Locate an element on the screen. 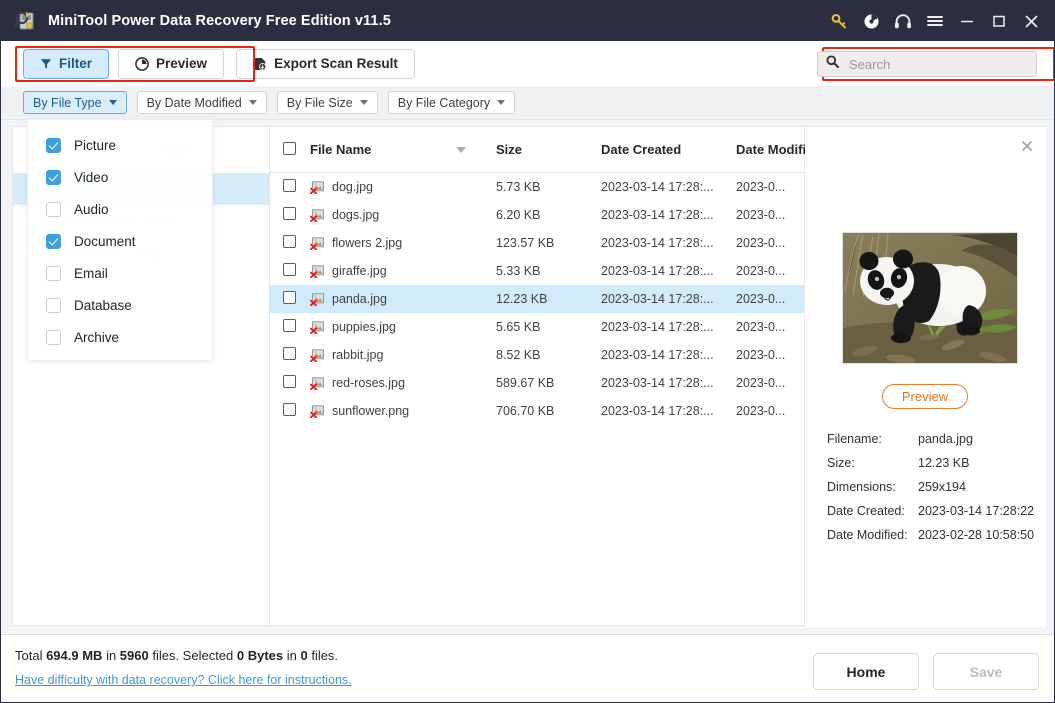  file-type-option-audio: Audio is located at coordinates (120, 209).